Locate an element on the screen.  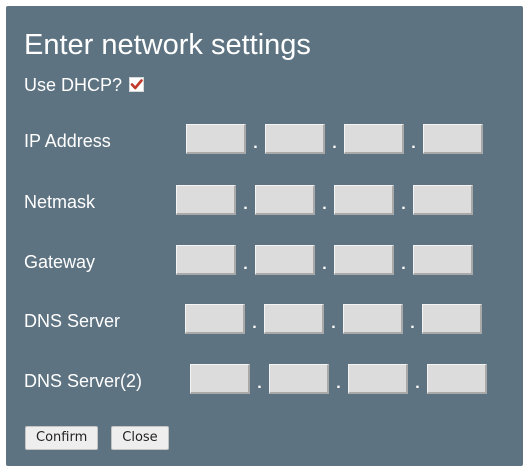
dialog-buttons: Confirm Close is located at coordinates (97, 438).